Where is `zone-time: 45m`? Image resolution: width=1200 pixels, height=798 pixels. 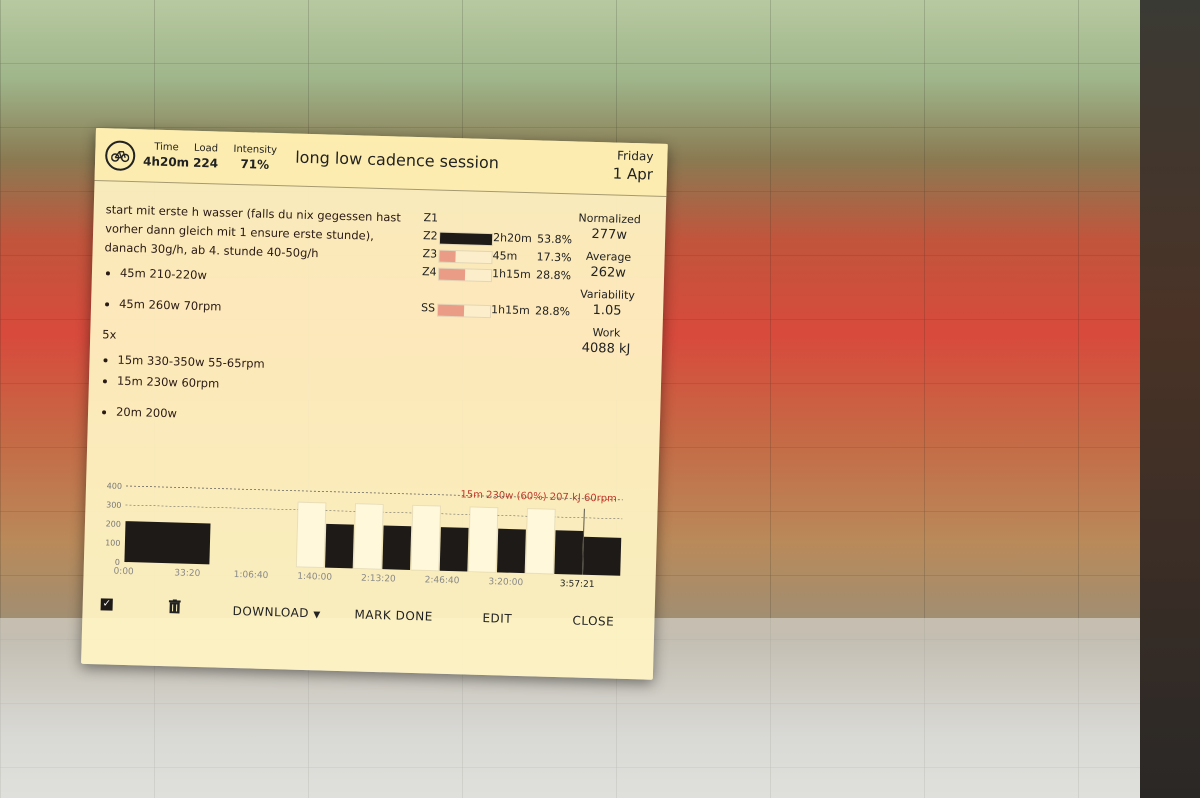 zone-time: 45m is located at coordinates (505, 256).